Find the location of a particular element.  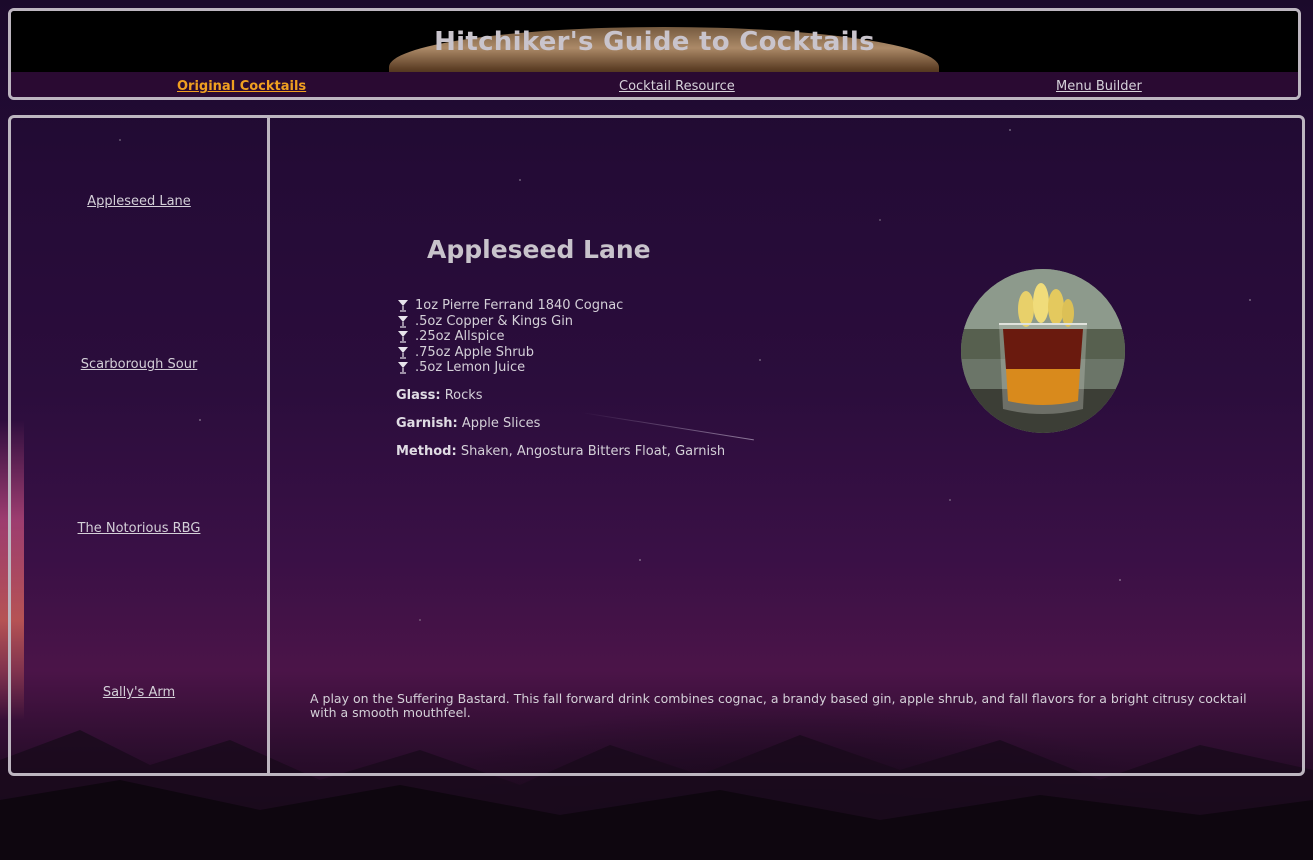

ingredient-item: .5oz Lemon Juice is located at coordinates (509, 368).